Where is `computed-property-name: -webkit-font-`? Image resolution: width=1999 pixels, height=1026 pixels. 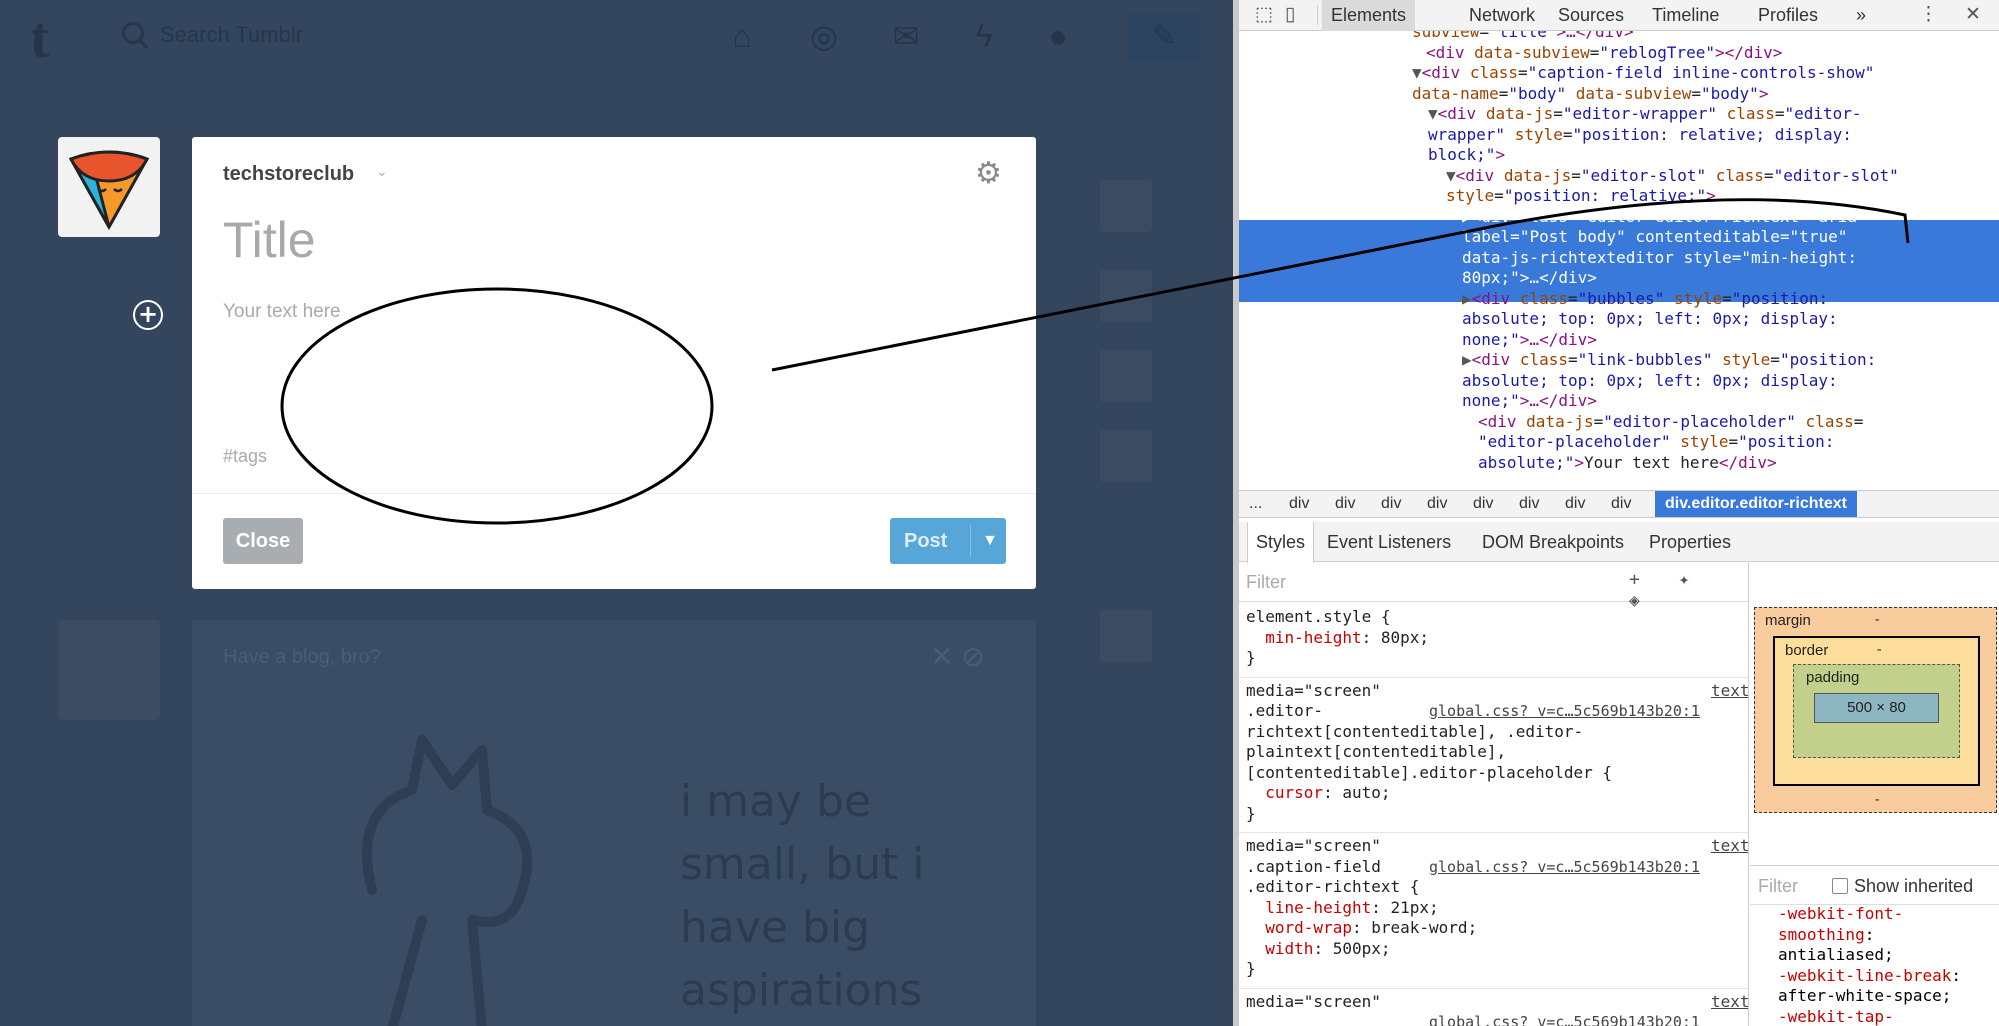
computed-property-name: -webkit-font- is located at coordinates (1841, 913).